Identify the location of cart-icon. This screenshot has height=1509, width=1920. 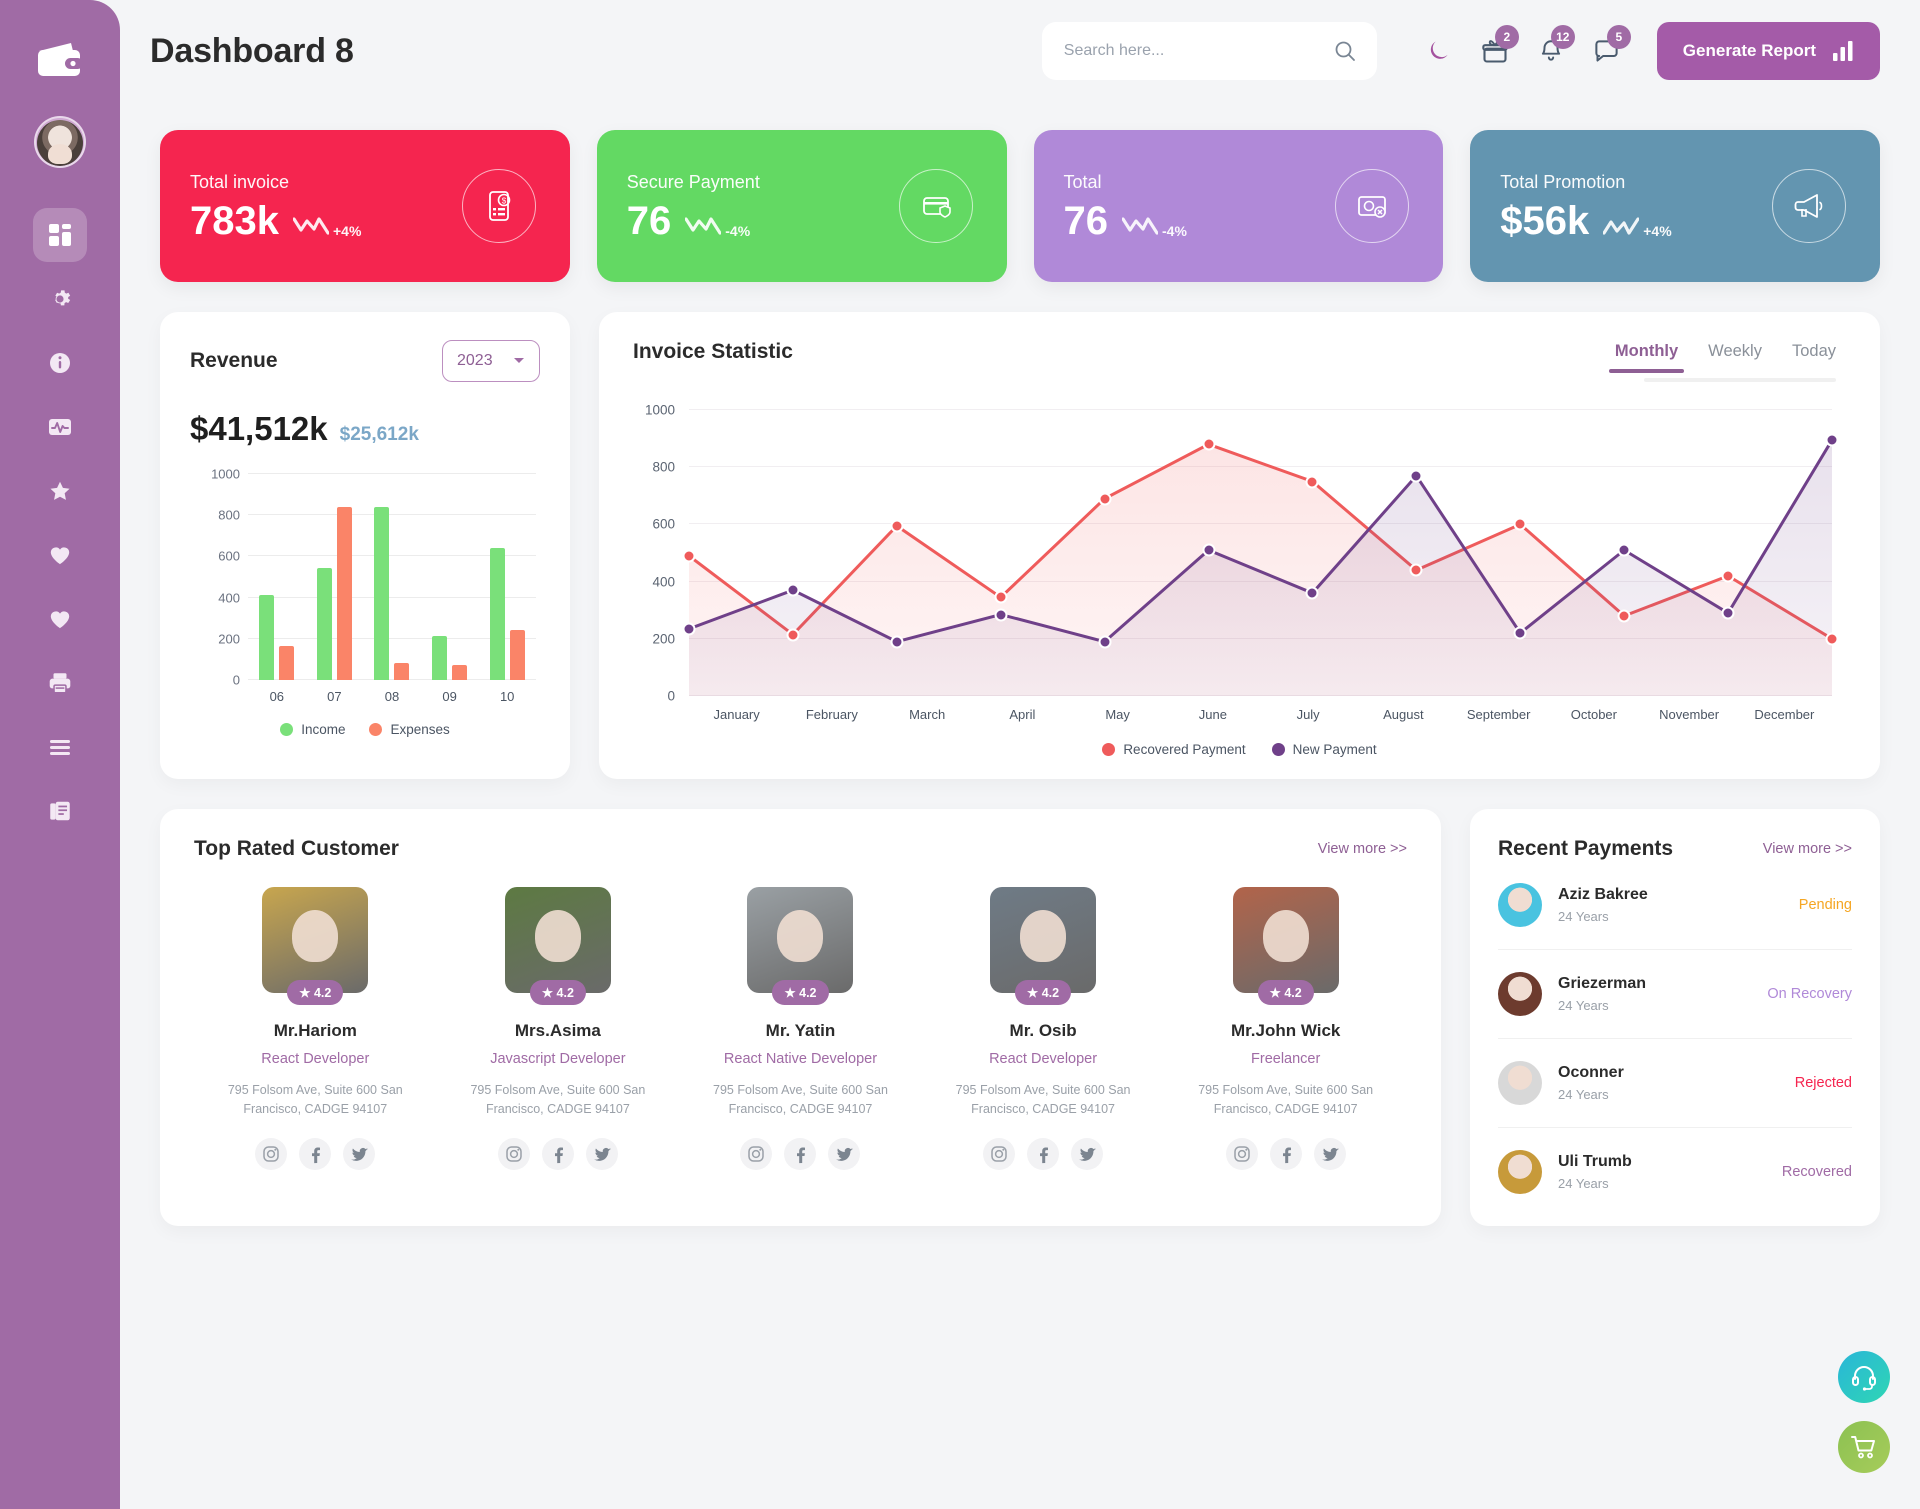
(1863, 1447).